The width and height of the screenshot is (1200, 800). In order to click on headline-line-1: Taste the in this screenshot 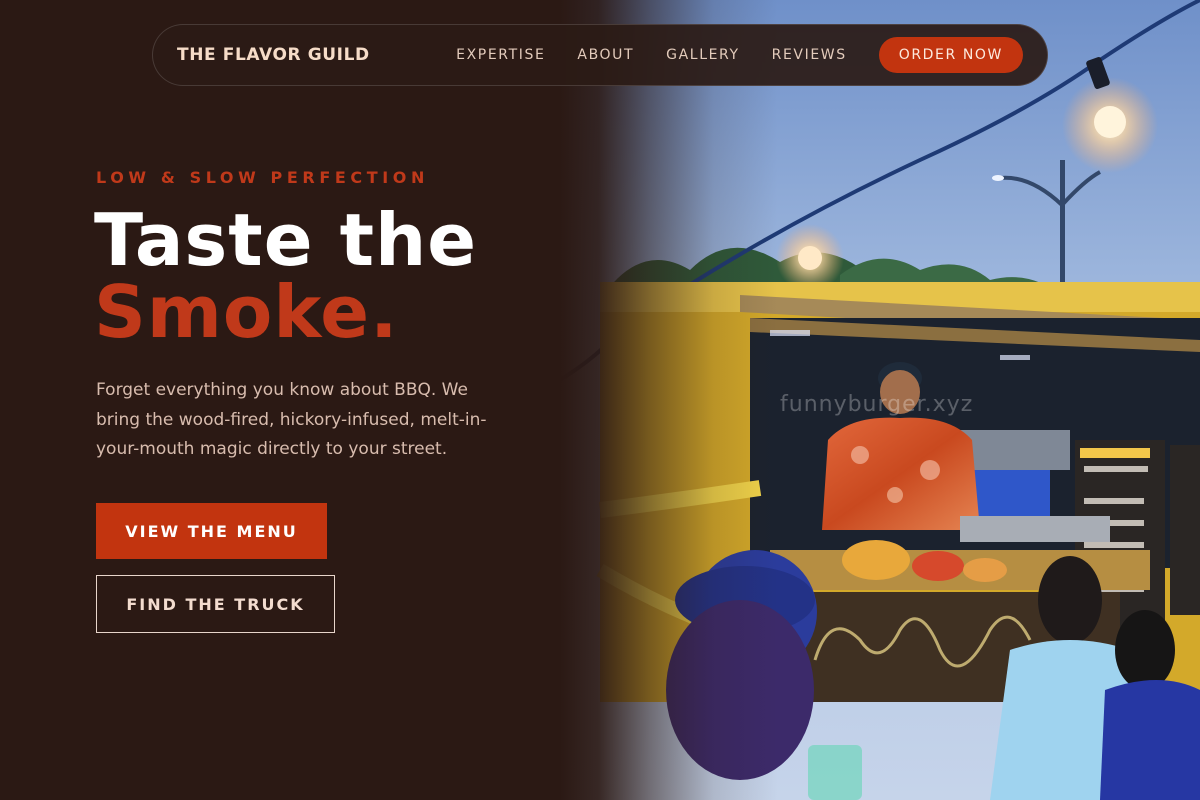, I will do `click(286, 240)`.